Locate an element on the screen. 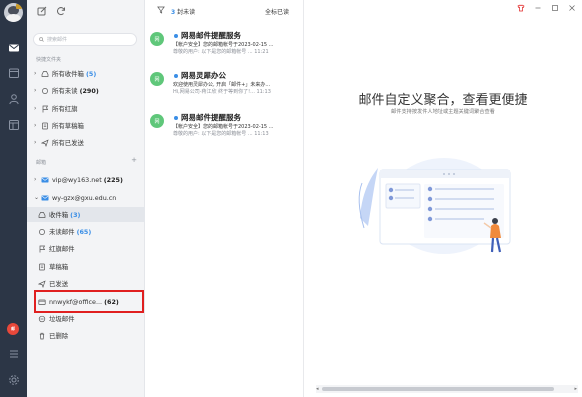 The height and width of the screenshot is (397, 582). settings-icon is located at coordinates (13, 379).